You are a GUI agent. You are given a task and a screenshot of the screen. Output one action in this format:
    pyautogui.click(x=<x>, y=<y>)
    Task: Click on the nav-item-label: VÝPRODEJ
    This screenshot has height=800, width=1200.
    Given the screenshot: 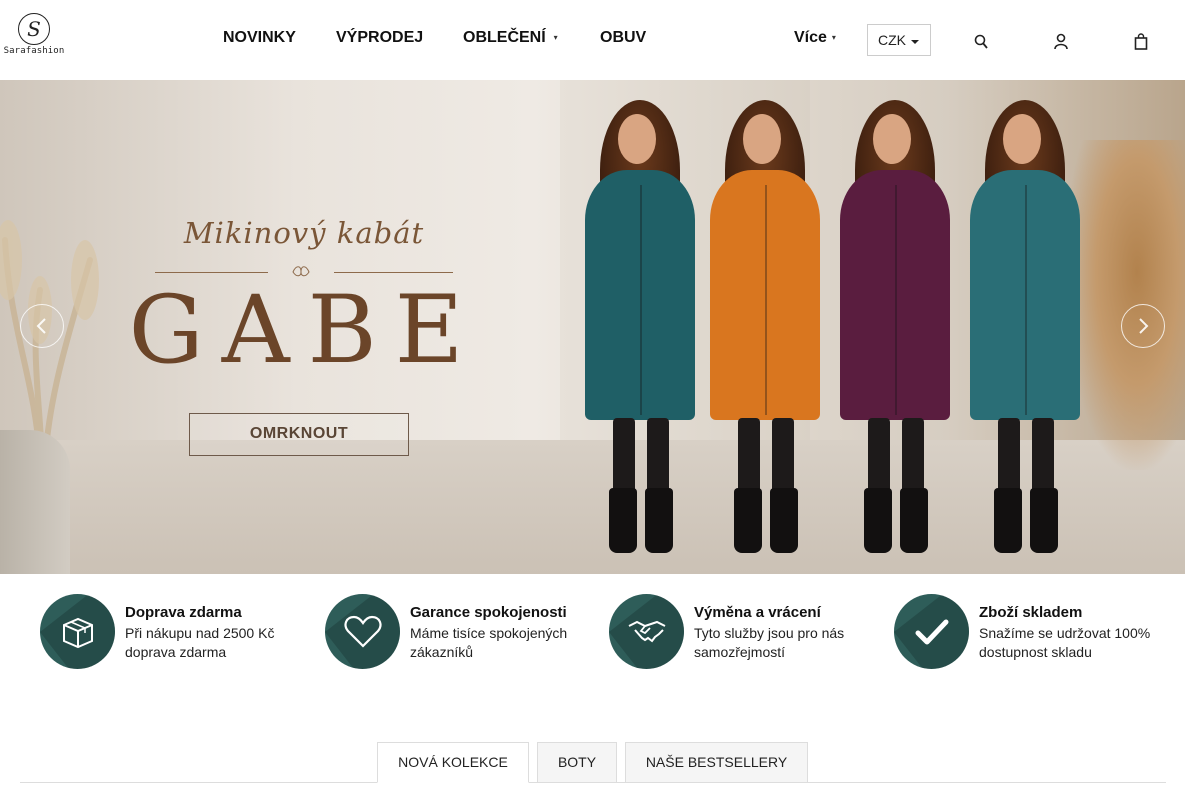 What is the action you would take?
    pyautogui.click(x=380, y=37)
    